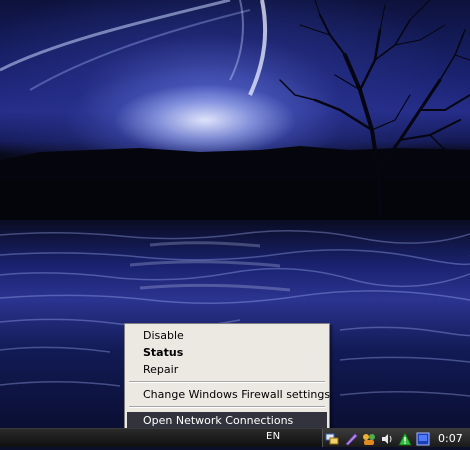 The width and height of the screenshot is (470, 450). What do you see at coordinates (369, 438) in the screenshot?
I see `users-icon` at bounding box center [369, 438].